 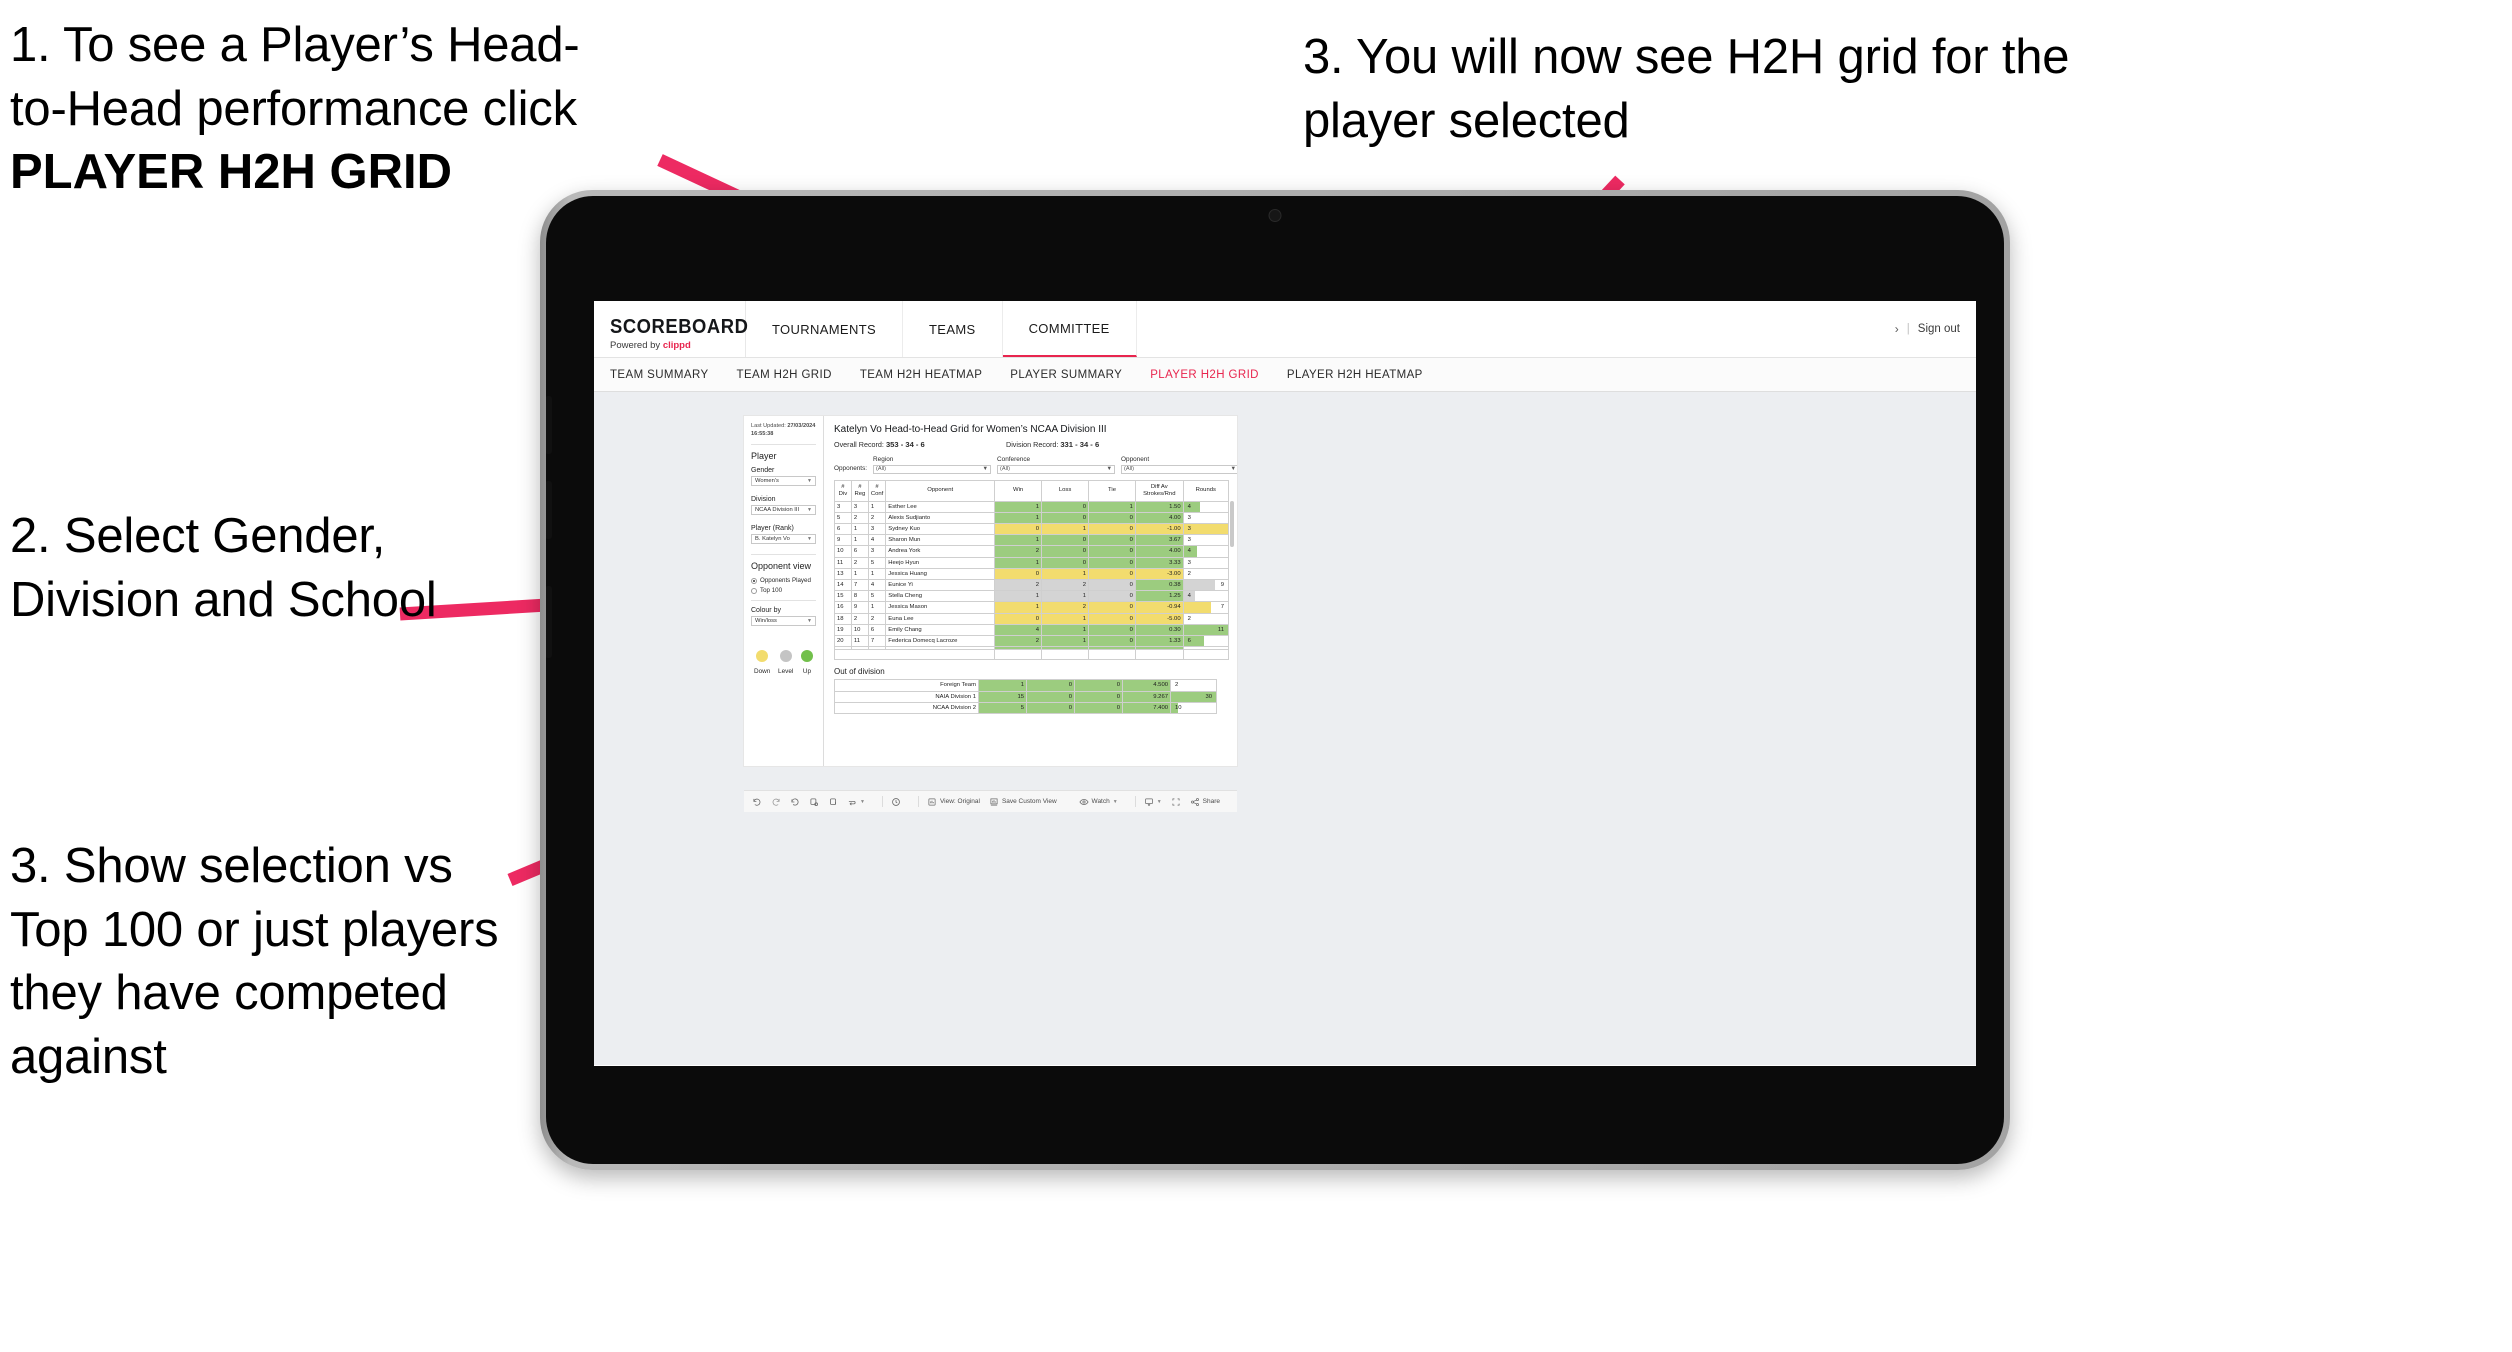 I want to click on table-row: 10 6 3 Andrea York 2 0 0 4.00 4, so click(x=1032, y=551).